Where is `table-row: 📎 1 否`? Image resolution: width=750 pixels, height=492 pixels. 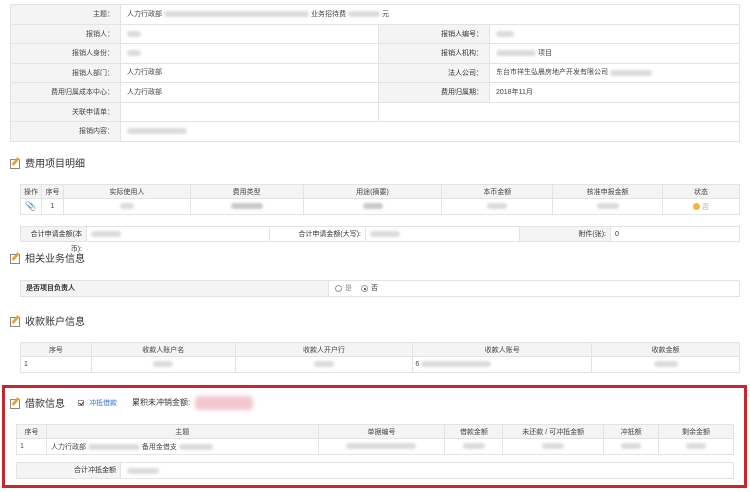
table-row: 📎 1 否 is located at coordinates (380, 206).